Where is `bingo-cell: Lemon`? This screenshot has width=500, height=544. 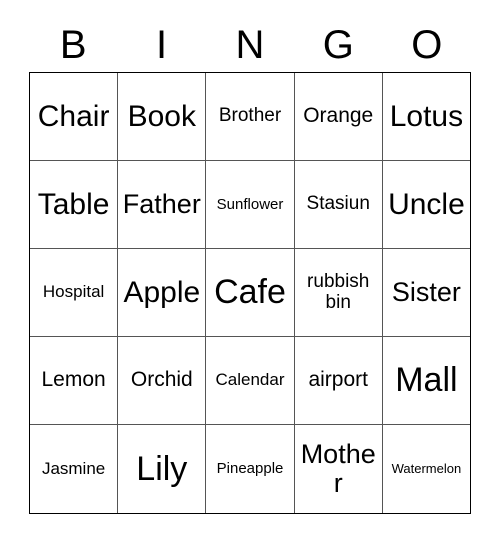 bingo-cell: Lemon is located at coordinates (74, 381).